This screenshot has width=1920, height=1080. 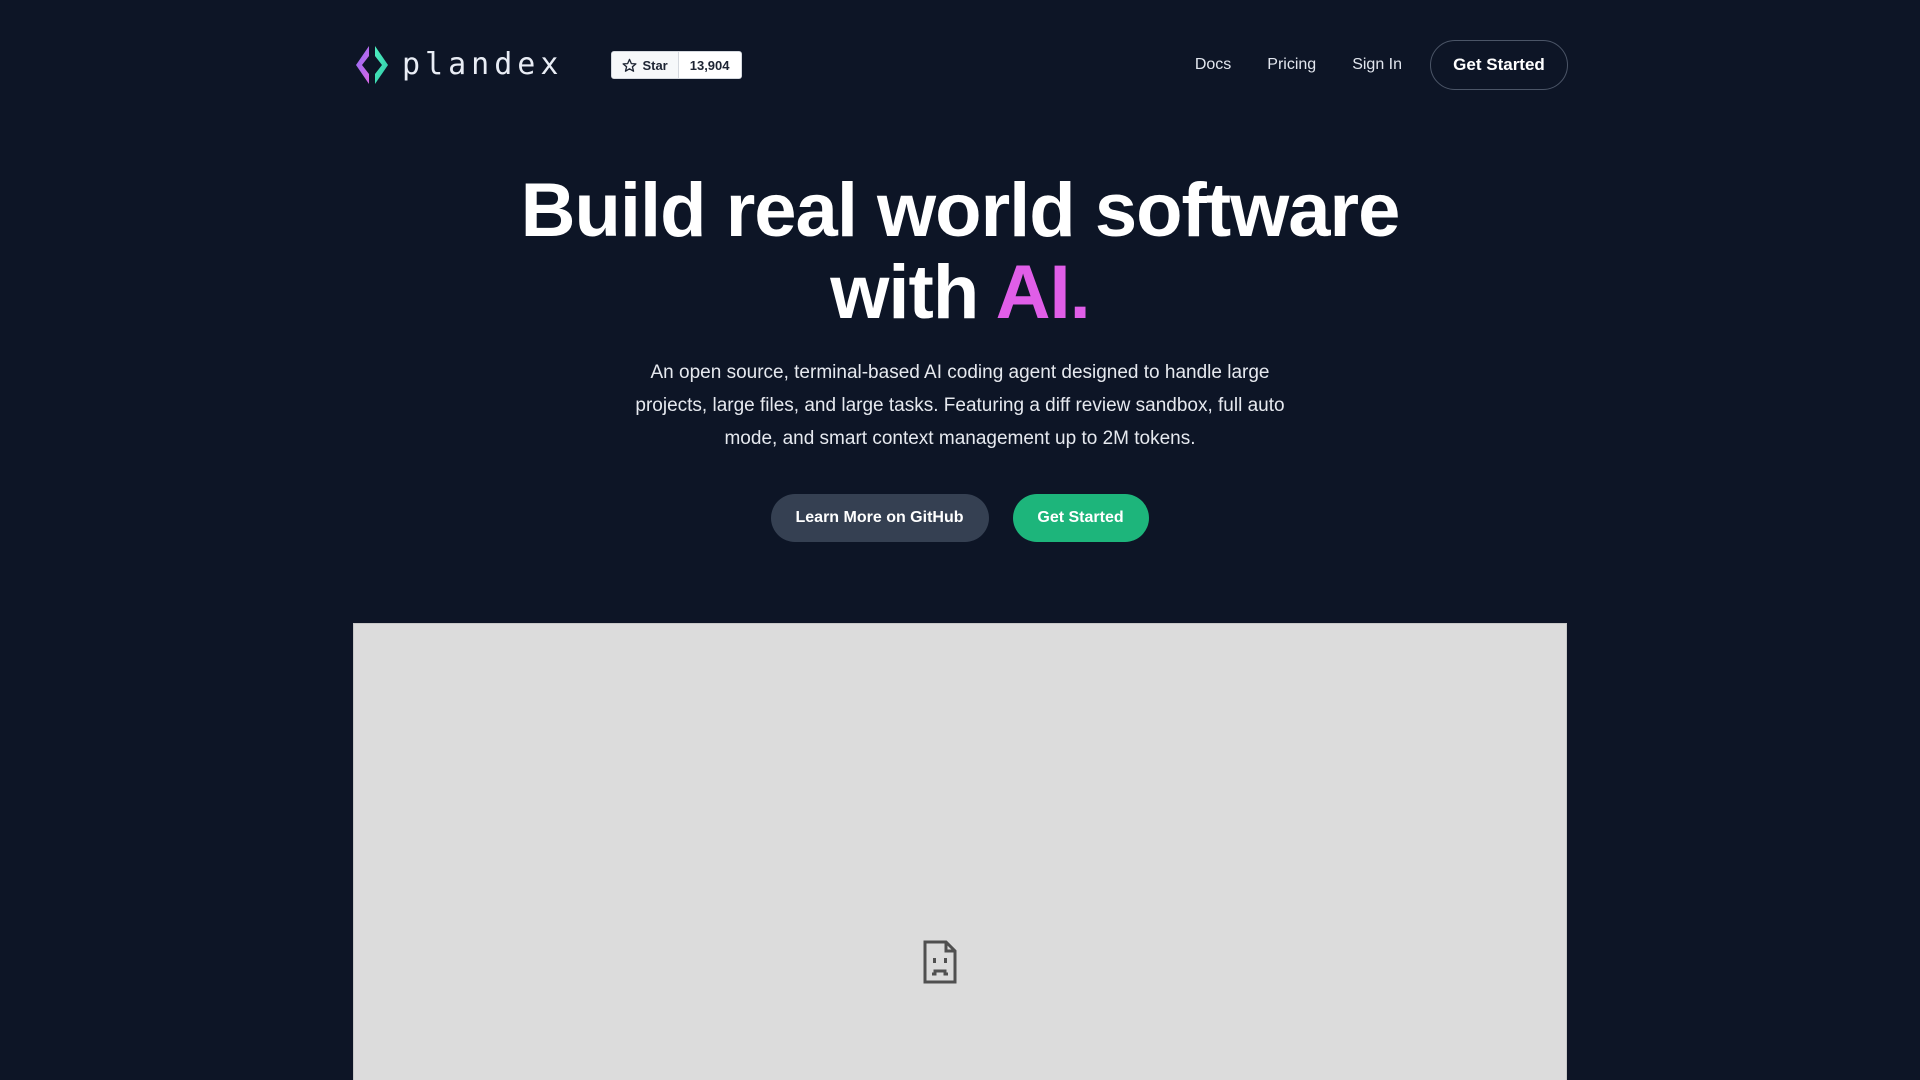 What do you see at coordinates (1213, 65) in the screenshot?
I see `nav-link-docs: Docs` at bounding box center [1213, 65].